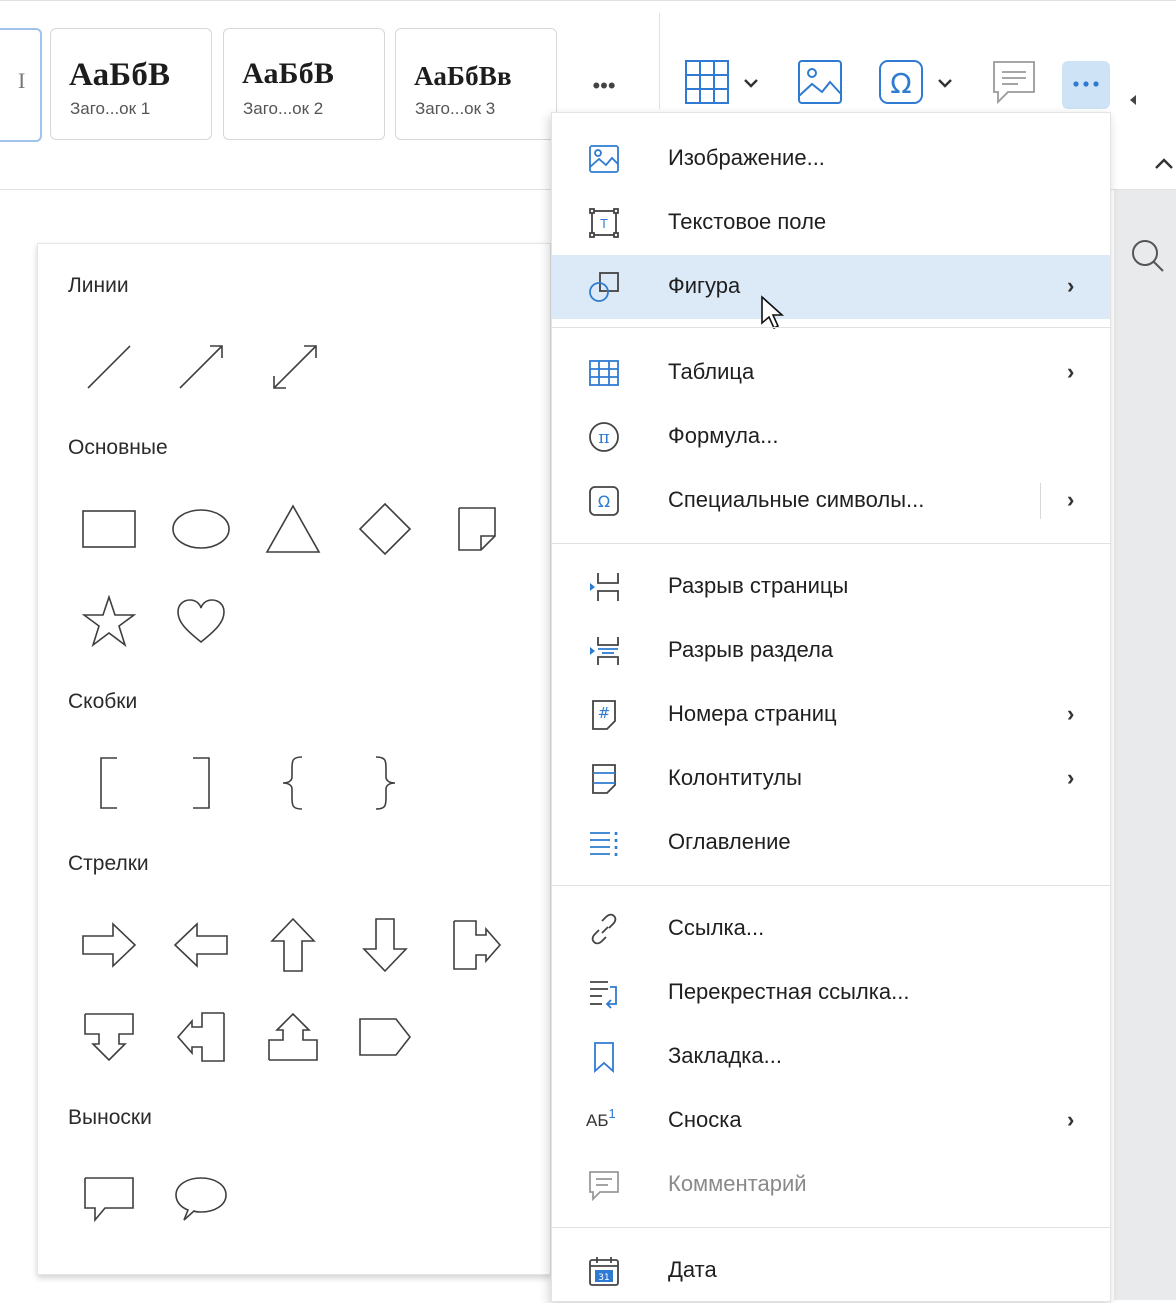  I want to click on left-arrow-shape, so click(201, 945).